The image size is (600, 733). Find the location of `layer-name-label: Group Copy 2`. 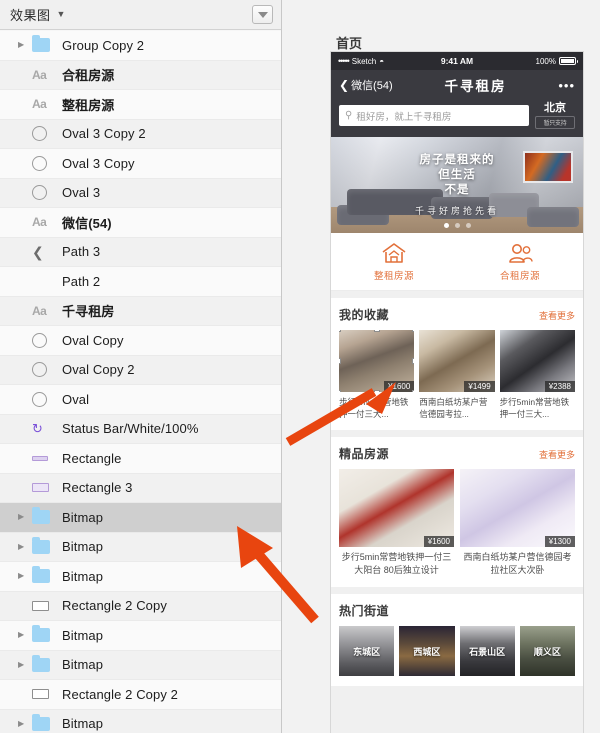

layer-name-label: Group Copy 2 is located at coordinates (103, 45).